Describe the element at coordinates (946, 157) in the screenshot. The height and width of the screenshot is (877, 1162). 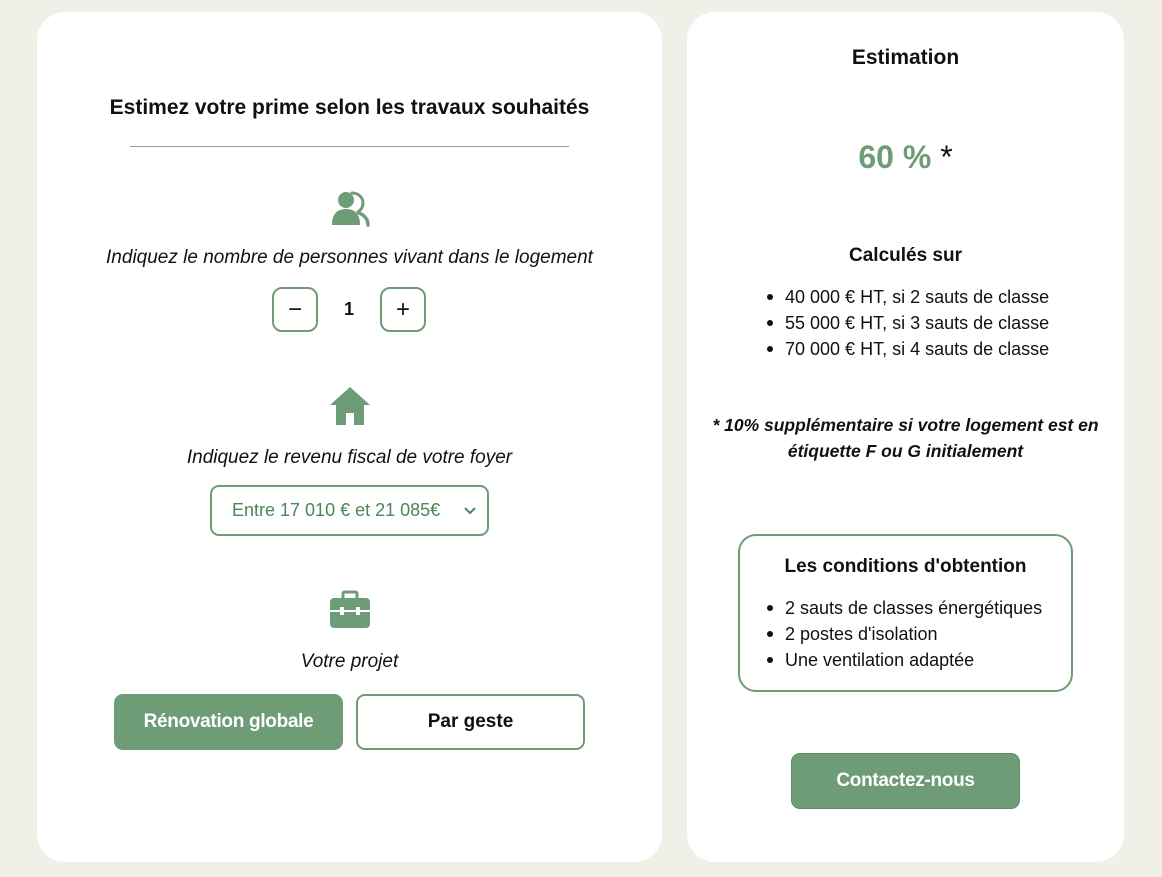
I see `percent-marker: *` at that location.